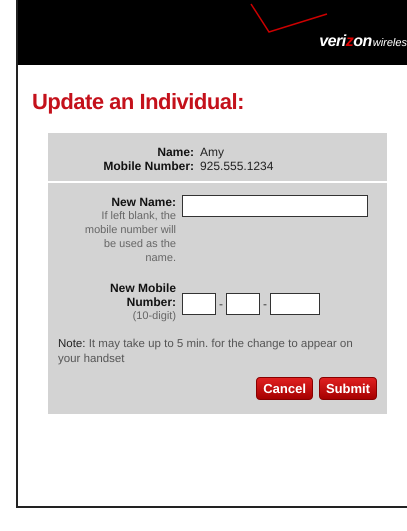 Image resolution: width=407 pixels, height=531 pixels. What do you see at coordinates (212, 152) in the screenshot?
I see `field-value: Amy` at bounding box center [212, 152].